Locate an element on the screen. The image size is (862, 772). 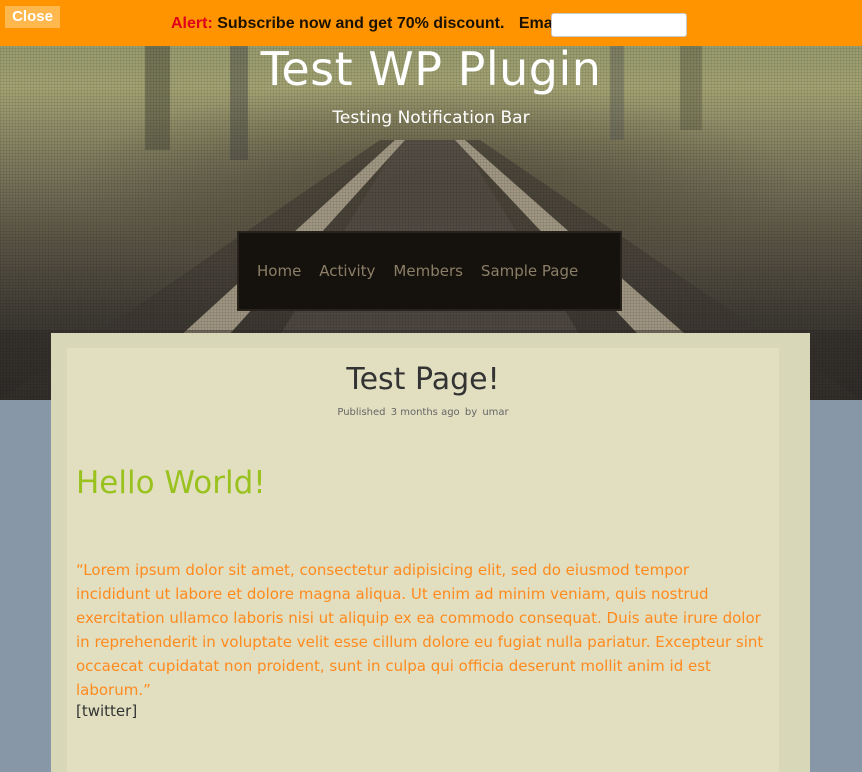
page-title: Test Page! is located at coordinates (423, 379).